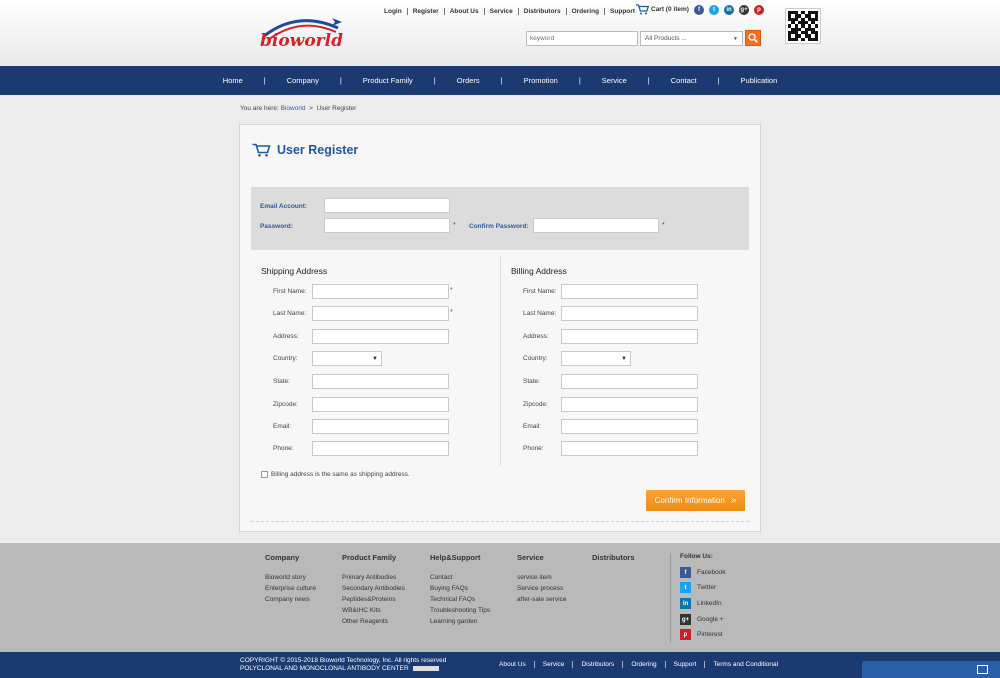  Describe the element at coordinates (696, 556) in the screenshot. I see `follow-us-title: Follow Us:` at that location.